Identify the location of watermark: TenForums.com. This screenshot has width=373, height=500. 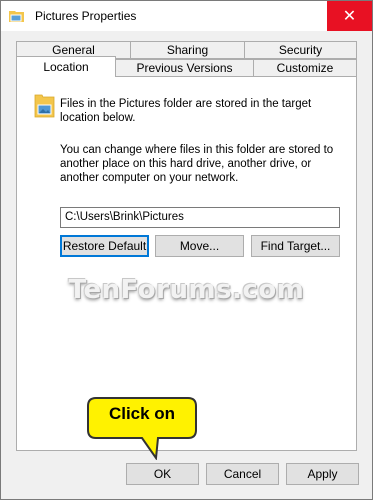
(186, 290).